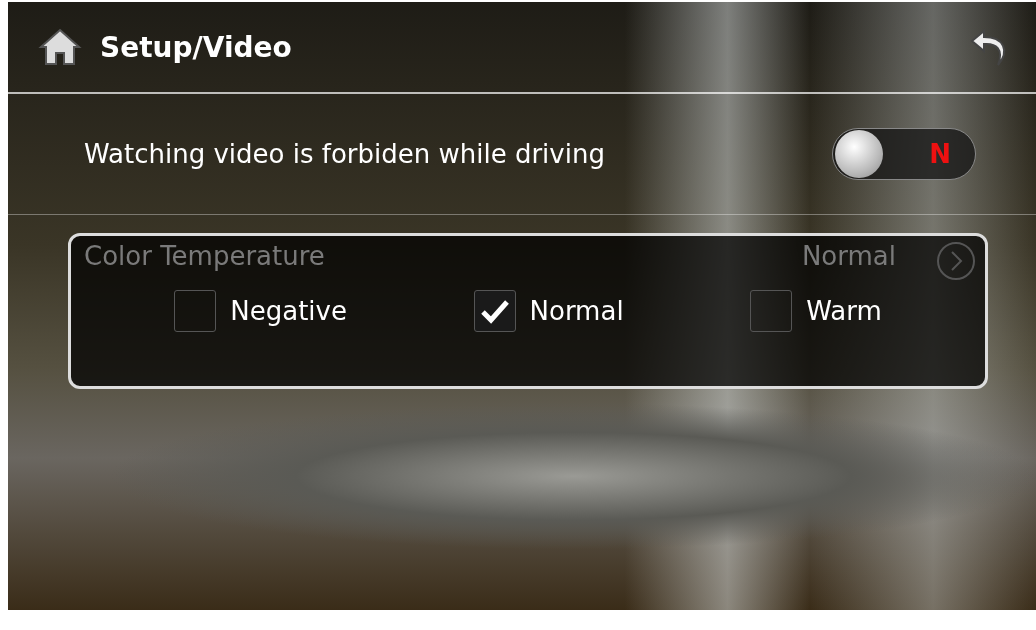 This screenshot has height=630, width=1036. Describe the element at coordinates (576, 311) in the screenshot. I see `option-label: Normal` at that location.